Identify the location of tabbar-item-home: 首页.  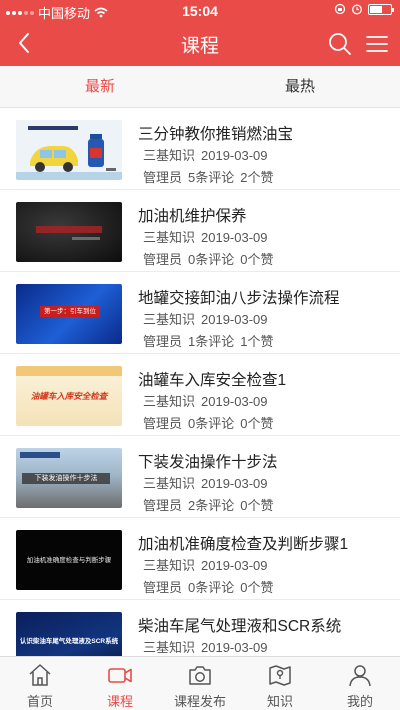
(40, 683).